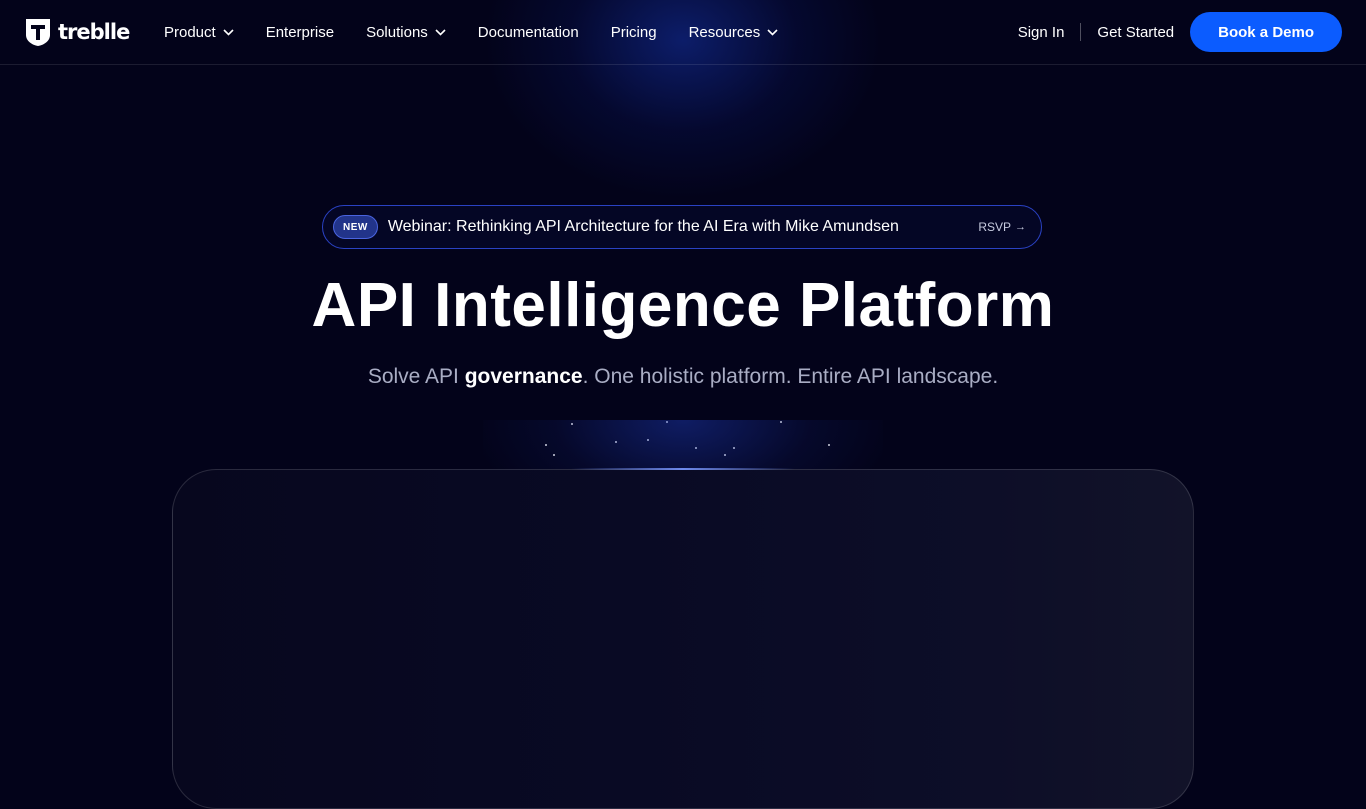  Describe the element at coordinates (38, 32) in the screenshot. I see `treblle-logo-icon` at that location.